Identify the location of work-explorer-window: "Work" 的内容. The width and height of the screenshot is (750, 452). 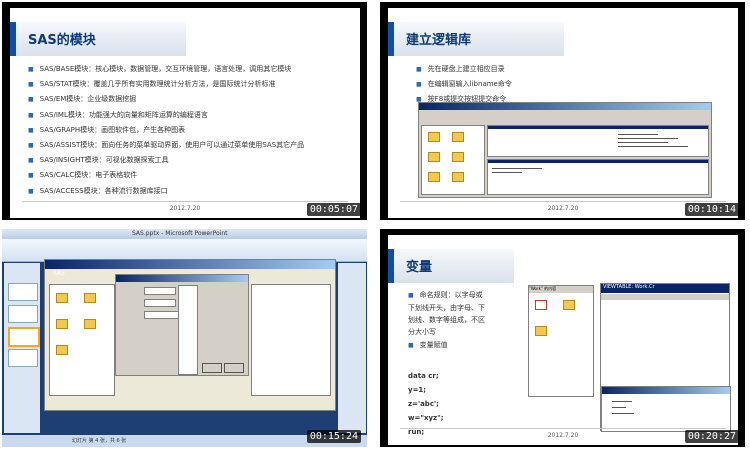
(561, 341).